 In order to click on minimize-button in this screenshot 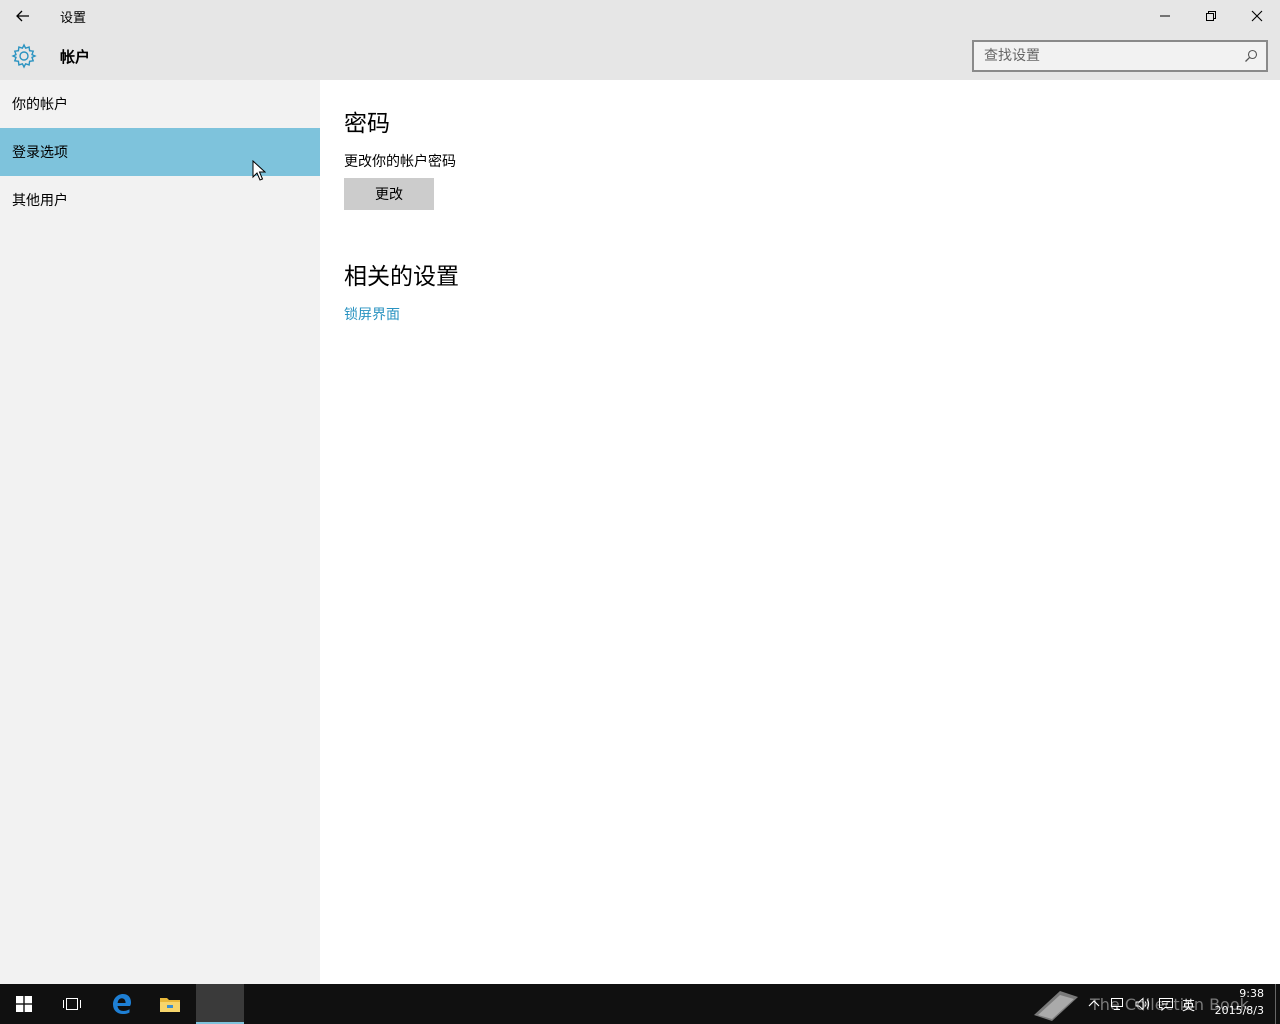, I will do `click(1165, 16)`.